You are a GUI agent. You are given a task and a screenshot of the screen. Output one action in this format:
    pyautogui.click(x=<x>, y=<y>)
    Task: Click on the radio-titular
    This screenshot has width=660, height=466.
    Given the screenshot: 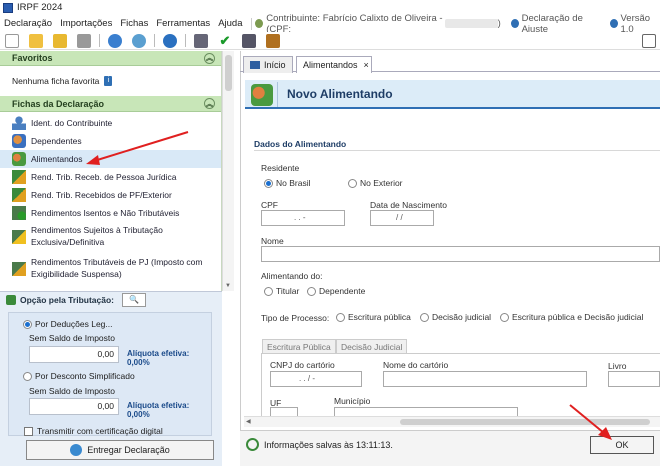 What is the action you would take?
    pyautogui.click(x=268, y=292)
    